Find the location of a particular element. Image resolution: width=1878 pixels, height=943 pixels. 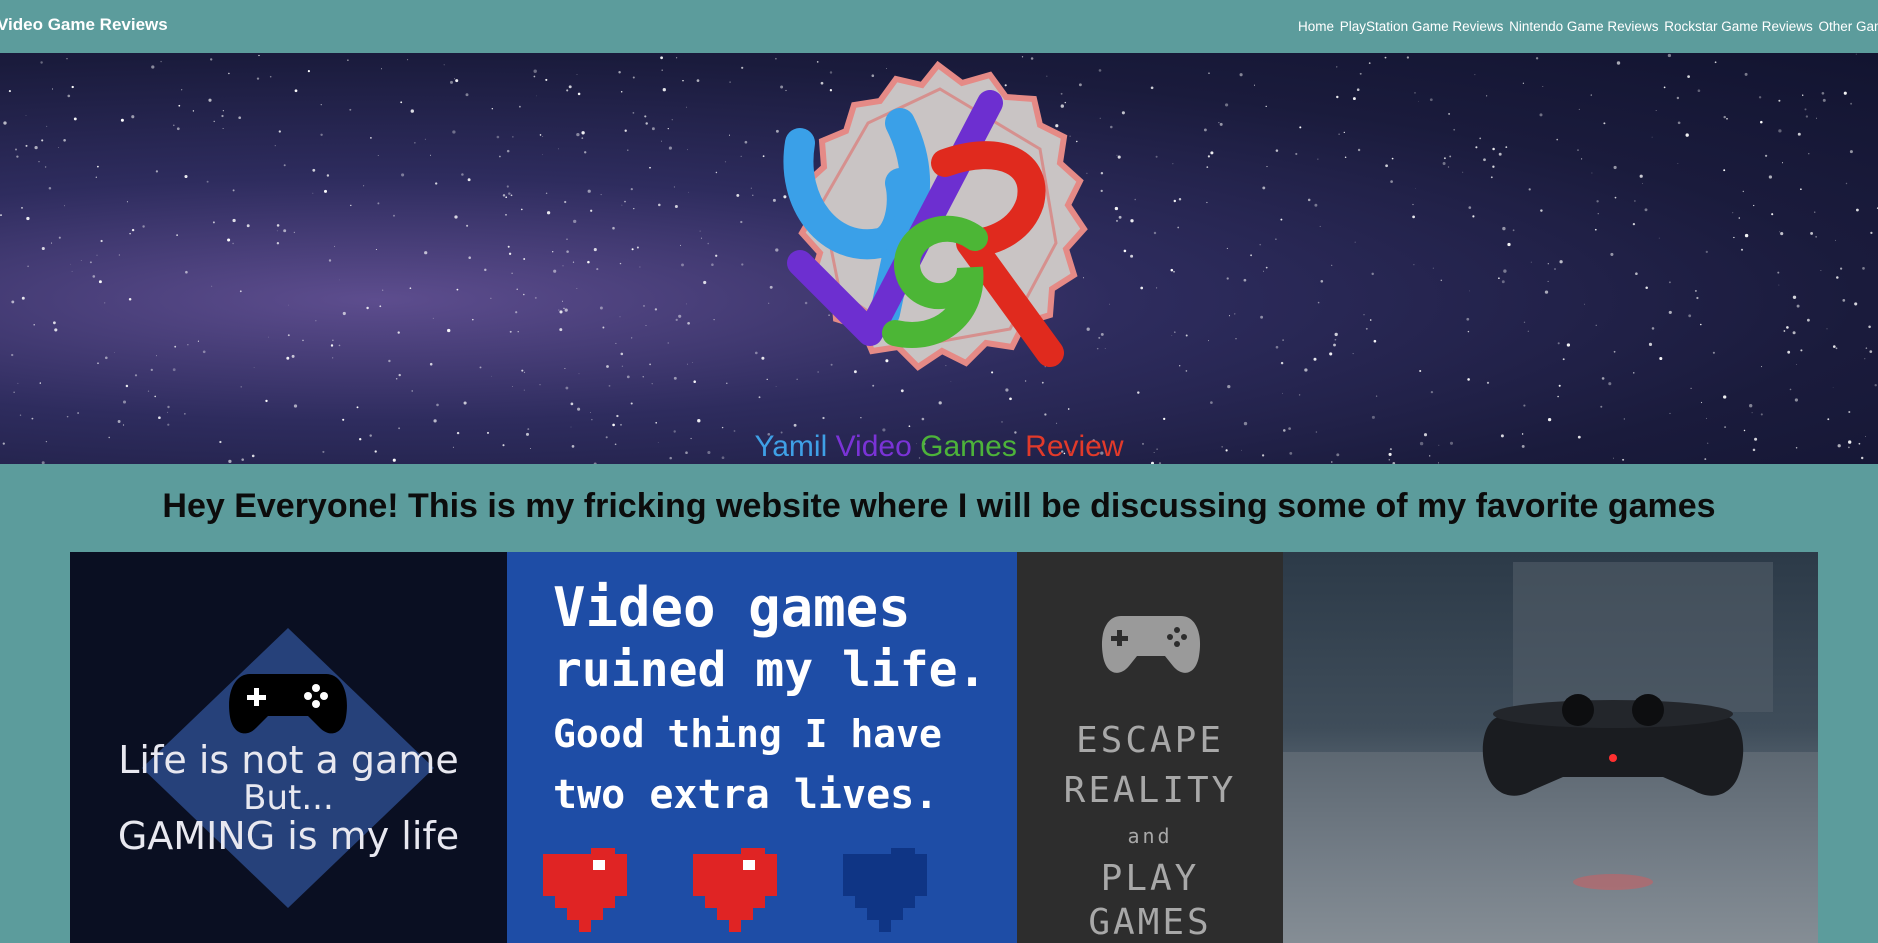

nav-nintendo-reviews: Nintendo Game Reviews is located at coordinates (1583, 26).